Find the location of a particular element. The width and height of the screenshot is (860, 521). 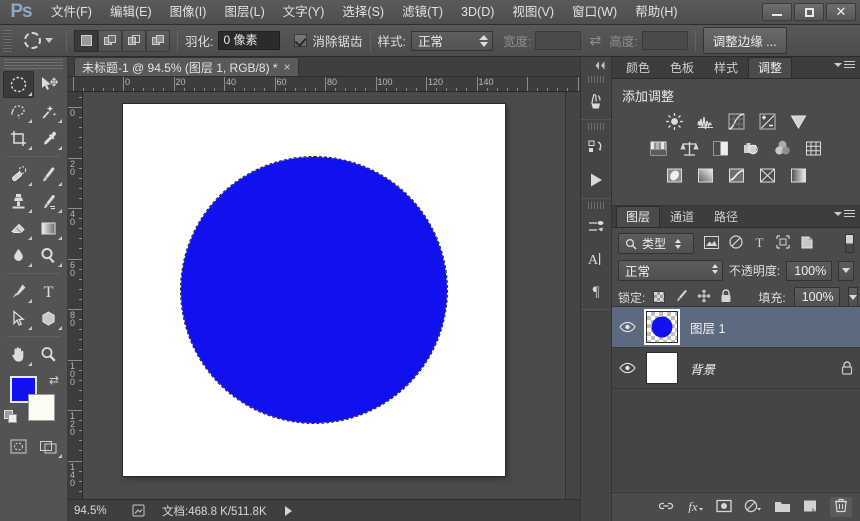

actions-play-icon is located at coordinates (596, 180).